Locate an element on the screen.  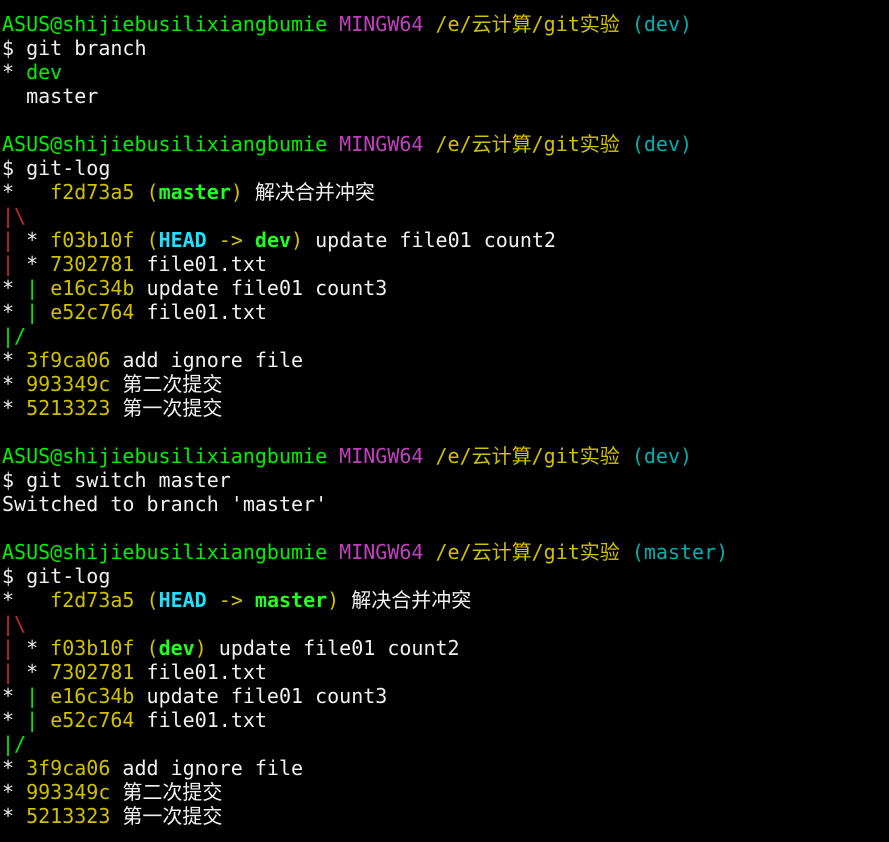
terminal-text: (master) is located at coordinates (680, 552).